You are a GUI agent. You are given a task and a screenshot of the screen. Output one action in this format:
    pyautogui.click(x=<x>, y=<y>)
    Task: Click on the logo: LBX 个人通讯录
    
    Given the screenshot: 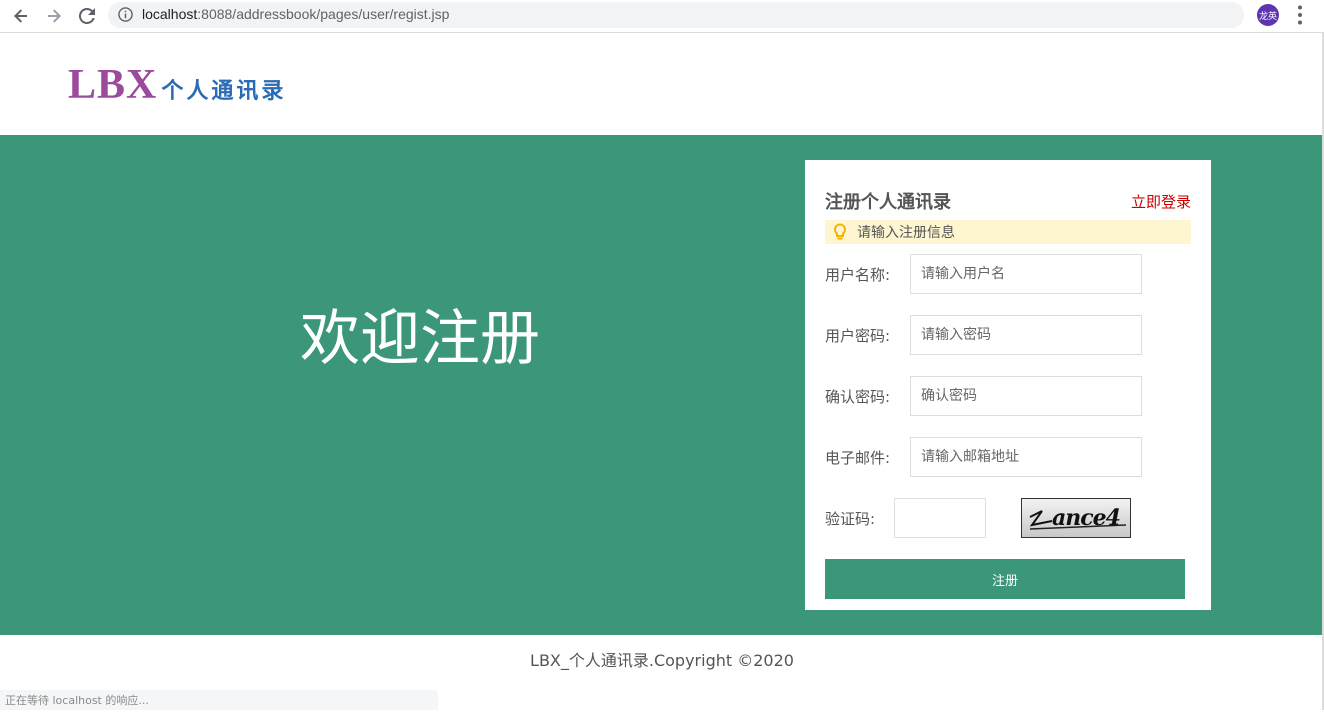 What is the action you would take?
    pyautogui.click(x=177, y=85)
    